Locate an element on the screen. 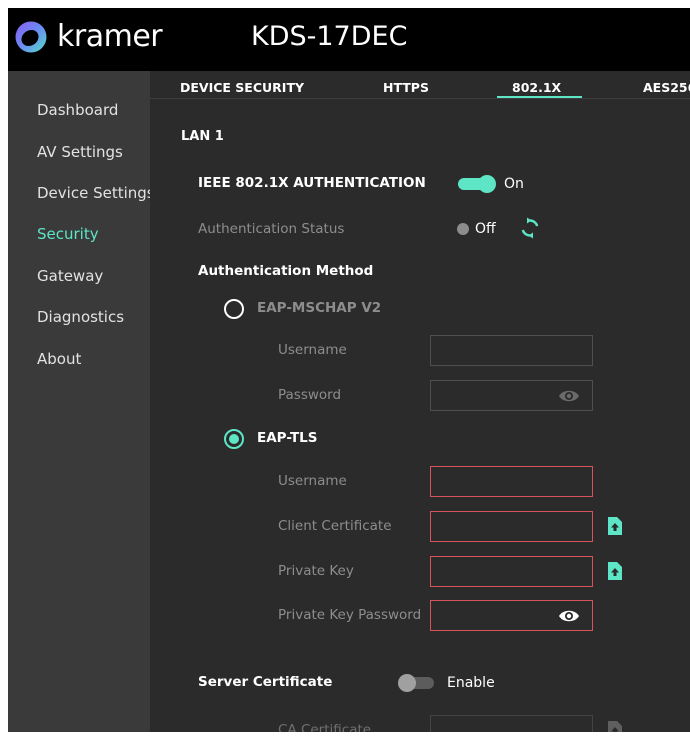 This screenshot has width=690, height=740. sidebar-item-security: Security is located at coordinates (68, 234).